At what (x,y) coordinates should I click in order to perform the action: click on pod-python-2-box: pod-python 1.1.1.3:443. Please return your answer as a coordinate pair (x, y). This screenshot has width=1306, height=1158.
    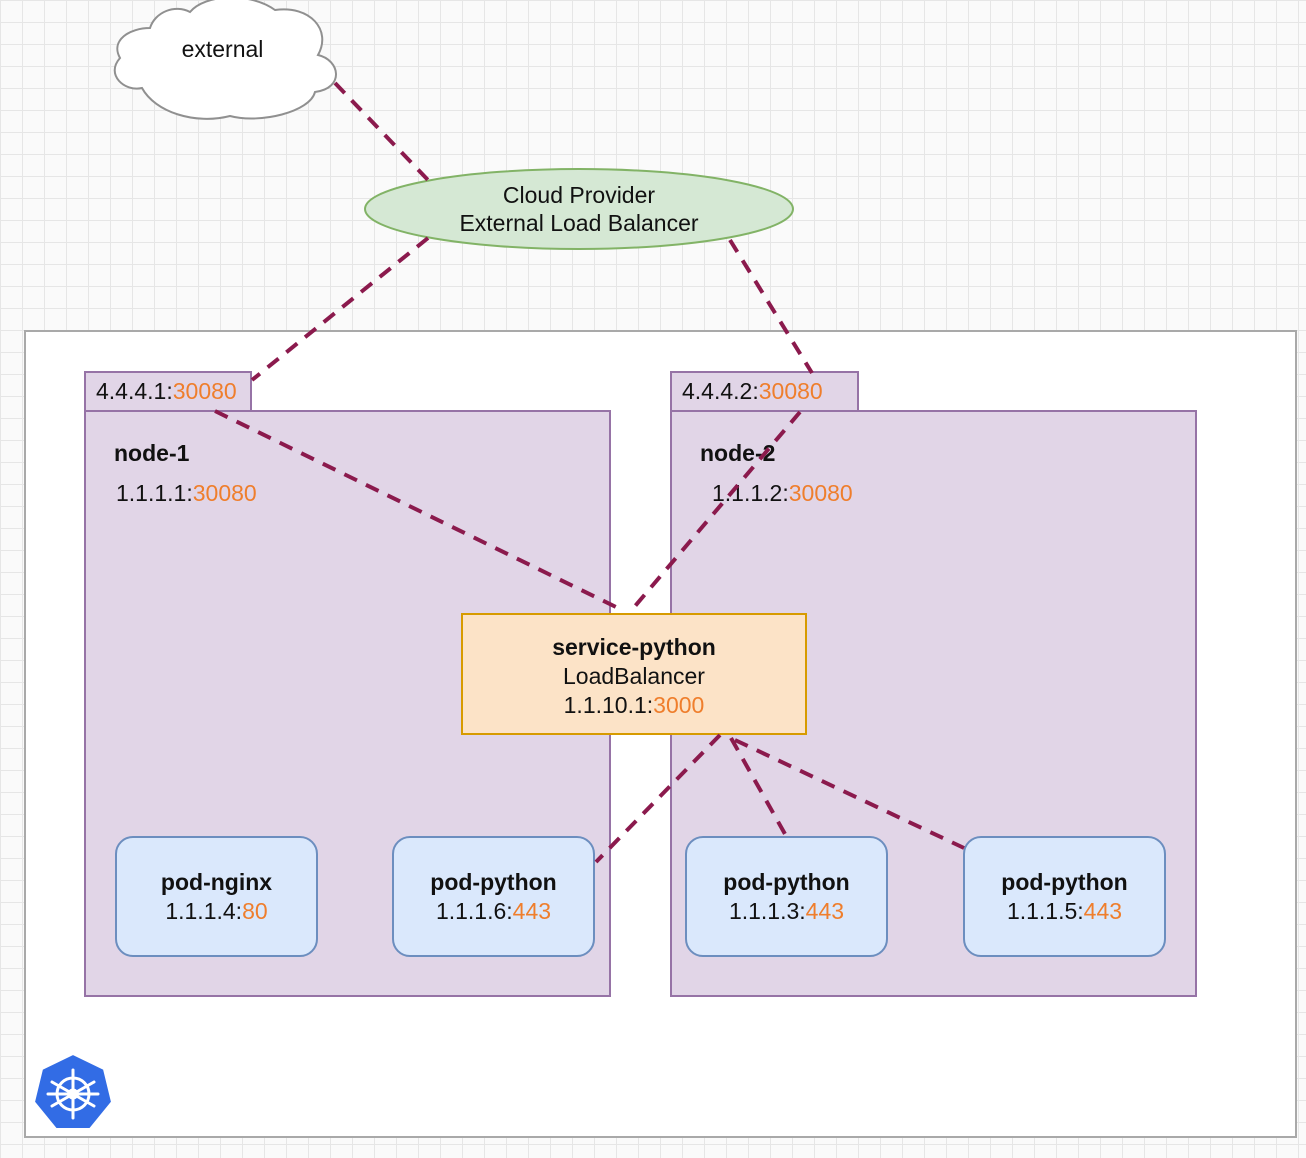
    Looking at the image, I should click on (786, 896).